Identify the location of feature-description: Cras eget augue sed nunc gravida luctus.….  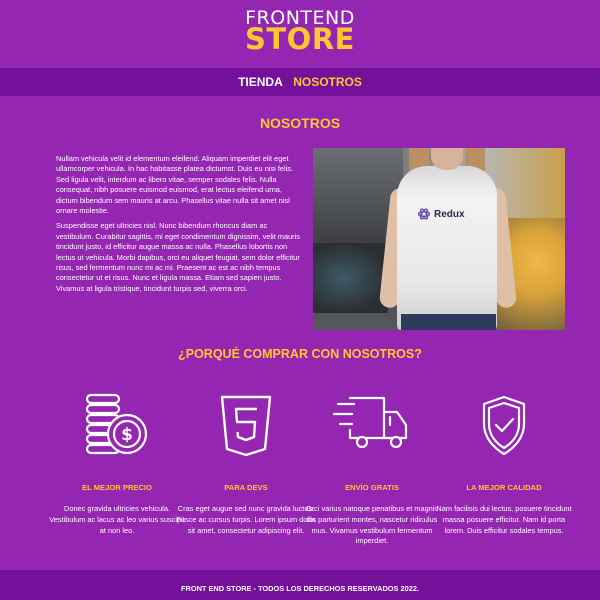
(246, 519).